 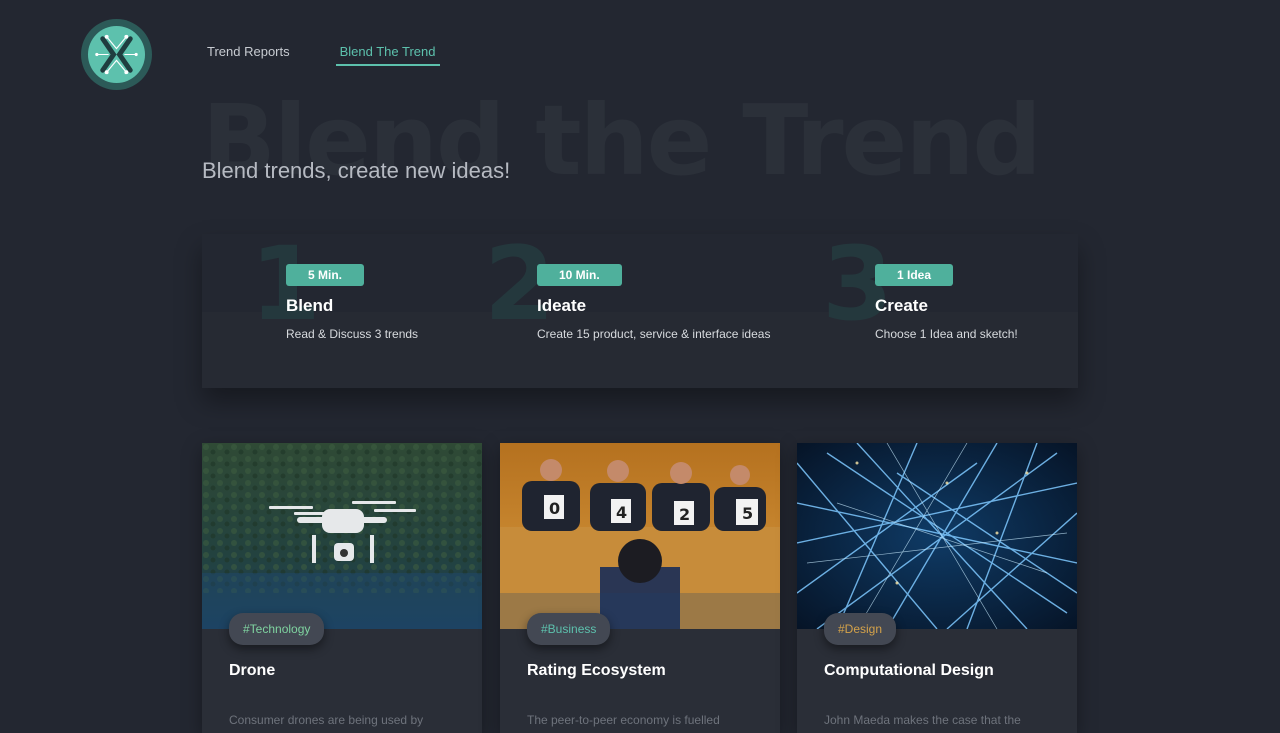 What do you see at coordinates (356, 170) in the screenshot?
I see `hero-subtitle: Blend trends, create new ideas!` at bounding box center [356, 170].